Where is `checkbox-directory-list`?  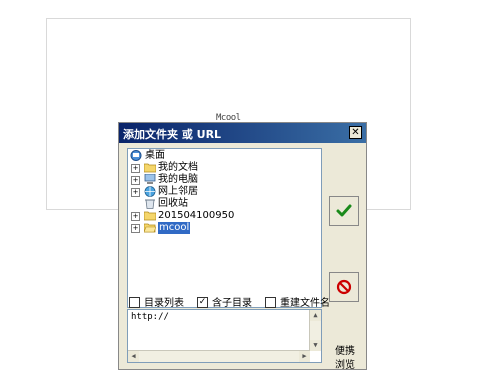
checkbox-directory-list is located at coordinates (134, 302).